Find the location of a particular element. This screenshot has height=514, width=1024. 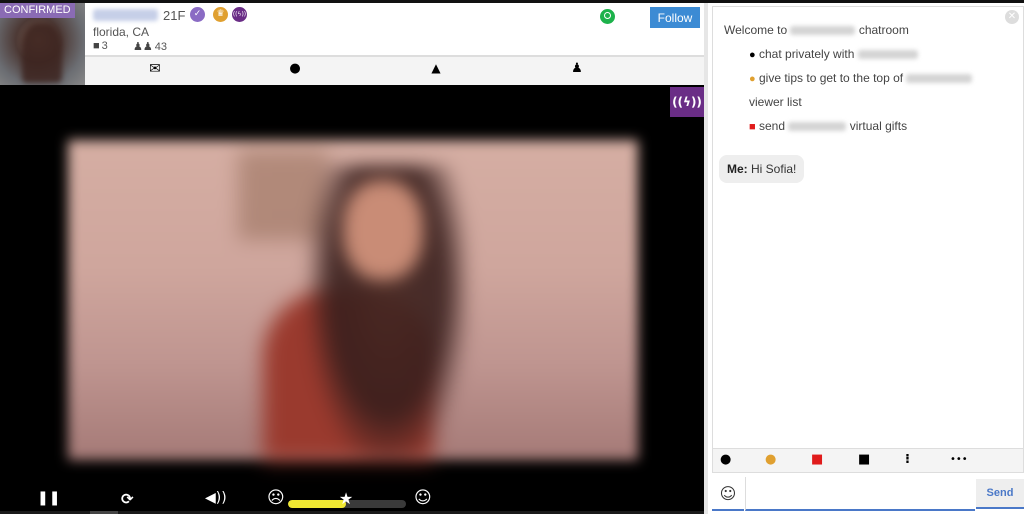

follower-count: ♟♟ 43 is located at coordinates (150, 46).